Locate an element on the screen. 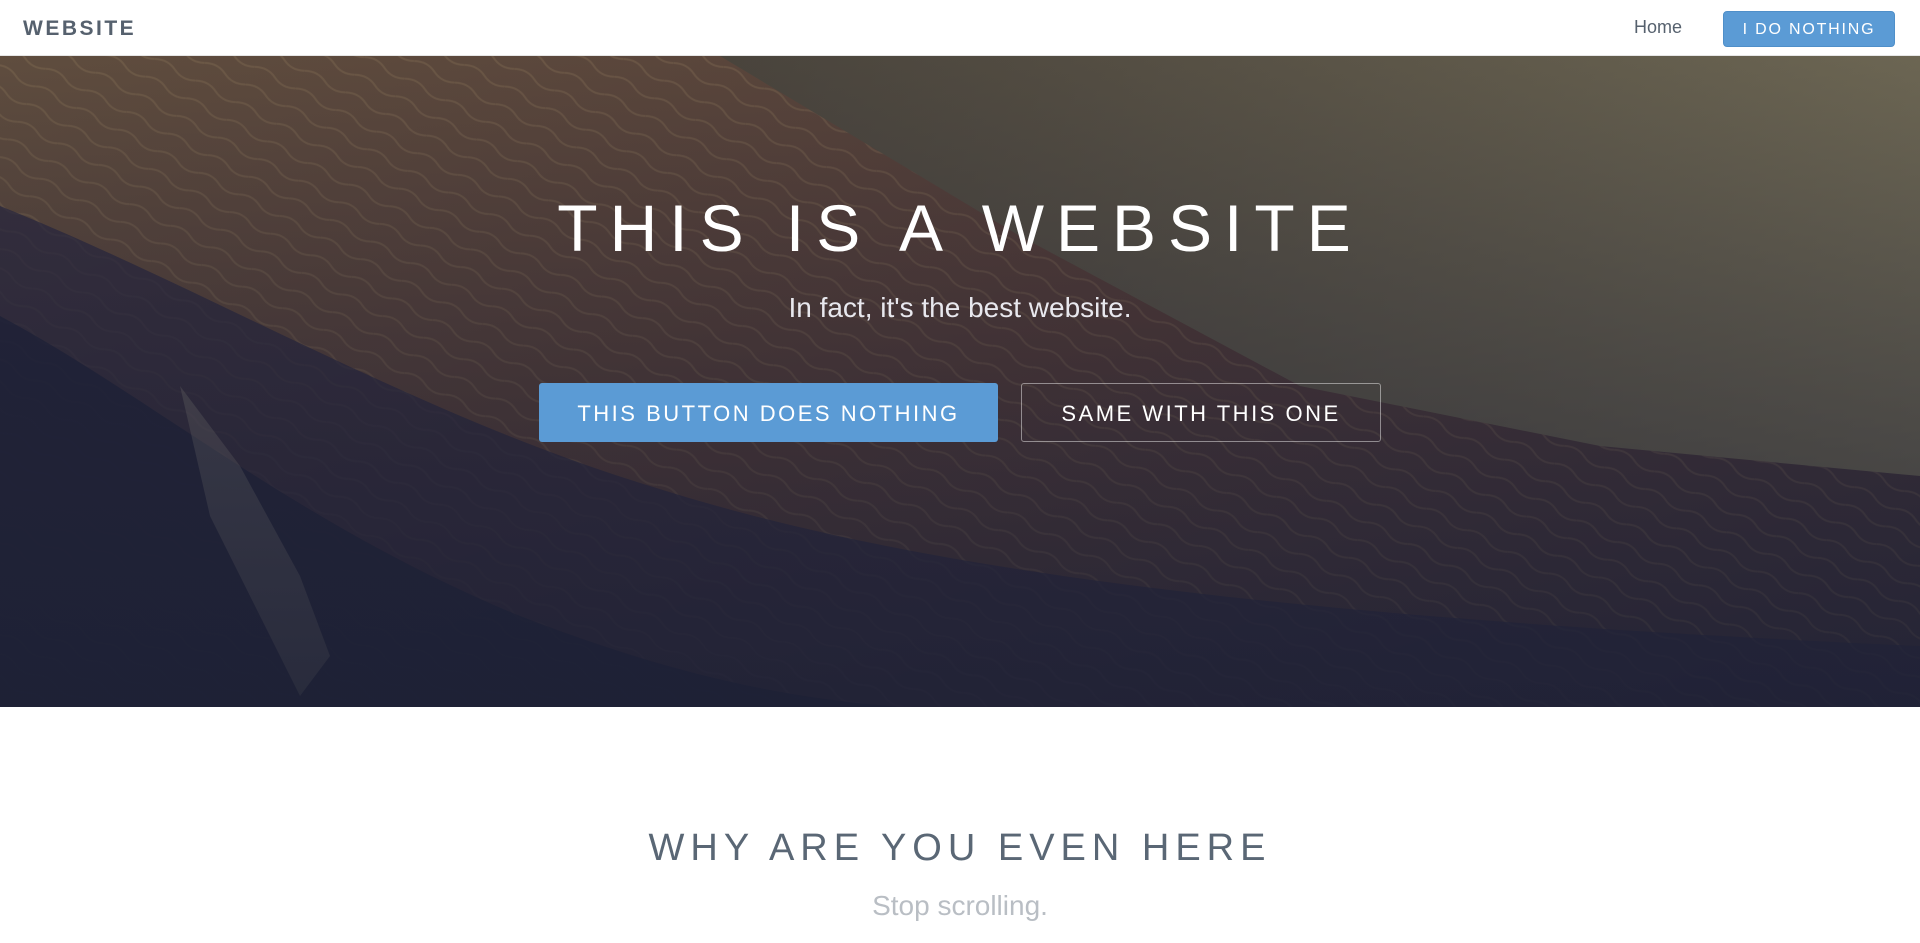 The height and width of the screenshot is (943, 1920). nav-action-button: I DO NOTHING is located at coordinates (1809, 29).